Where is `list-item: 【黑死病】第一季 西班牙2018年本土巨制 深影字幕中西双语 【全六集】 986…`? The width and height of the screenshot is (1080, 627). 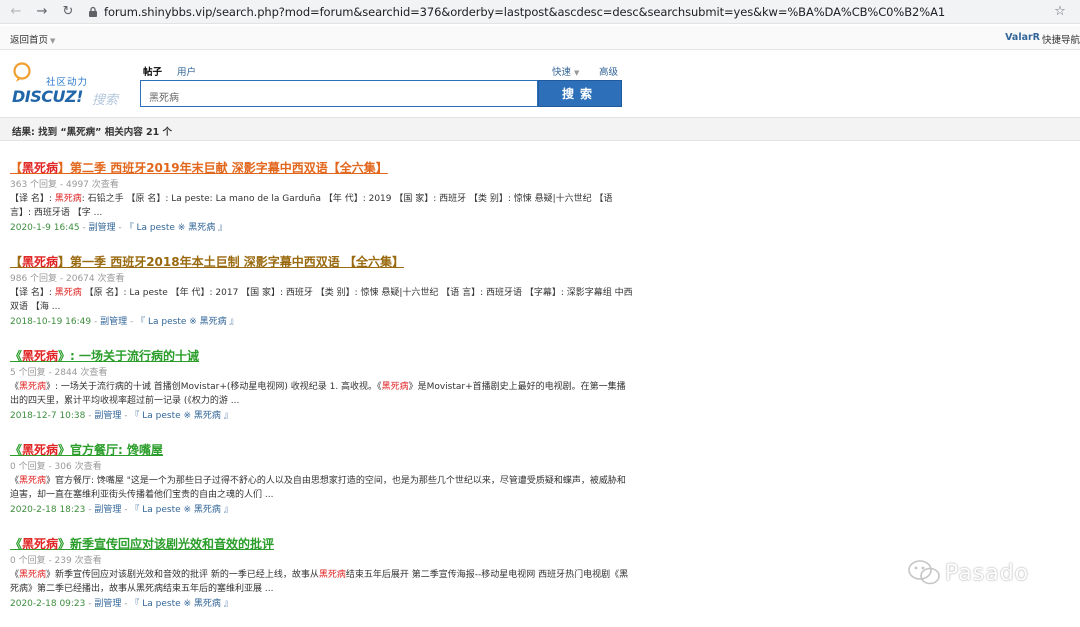 list-item: 【黑死病】第一季 西班牙2018年本土巨制 深影字幕中西双语 【全六集】 986… is located at coordinates (330, 298).